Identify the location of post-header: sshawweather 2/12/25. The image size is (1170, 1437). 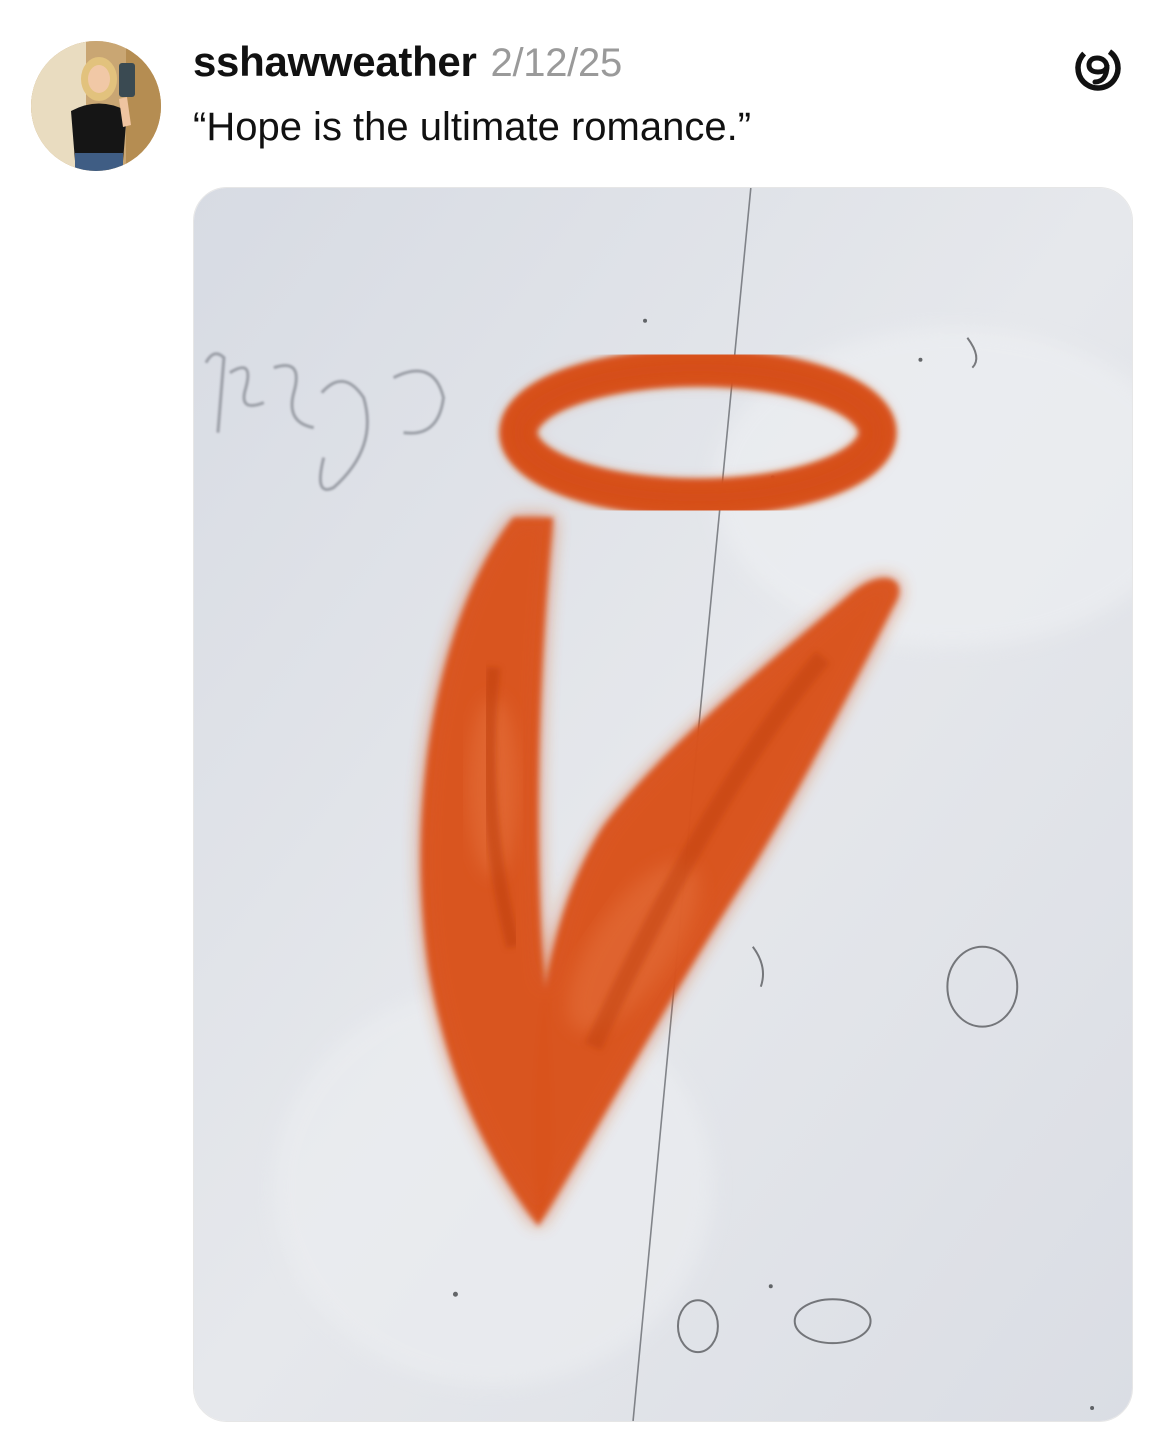
(407, 63).